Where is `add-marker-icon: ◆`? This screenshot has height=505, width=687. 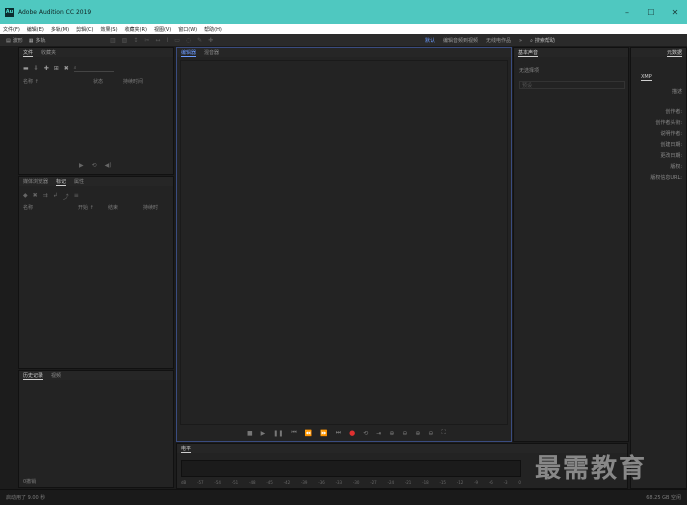 add-marker-icon: ◆ is located at coordinates (25, 196).